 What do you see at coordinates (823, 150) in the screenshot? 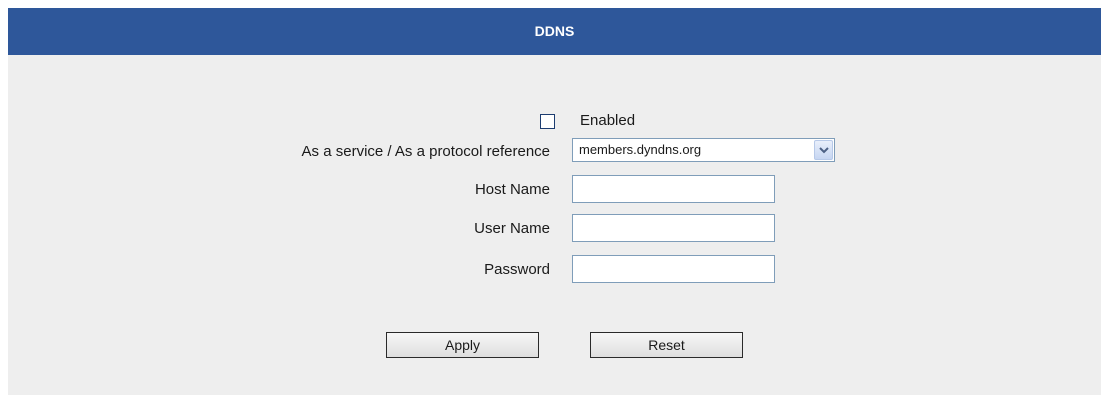
I see `chevron-down-icon` at bounding box center [823, 150].